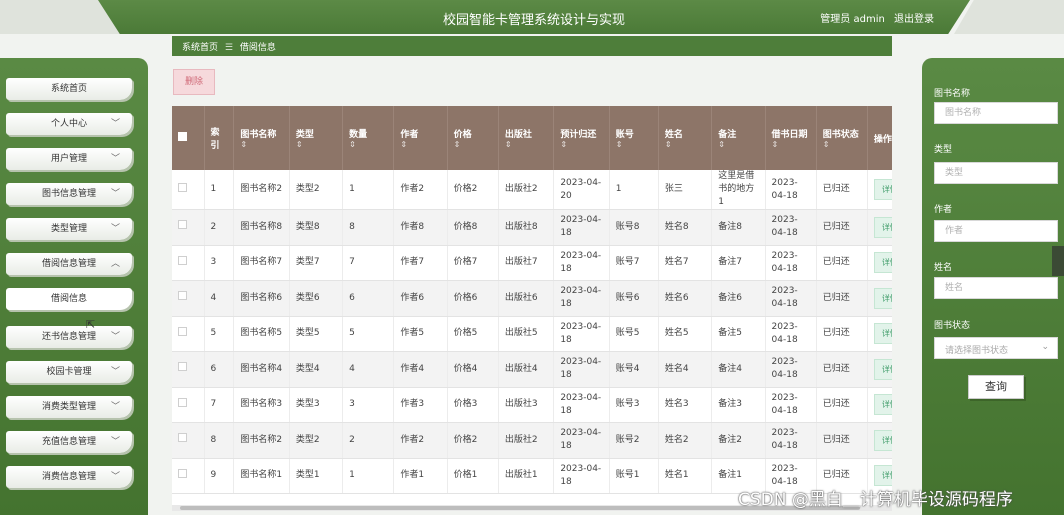  I want to click on cell-name: 姓名3, so click(685, 405).